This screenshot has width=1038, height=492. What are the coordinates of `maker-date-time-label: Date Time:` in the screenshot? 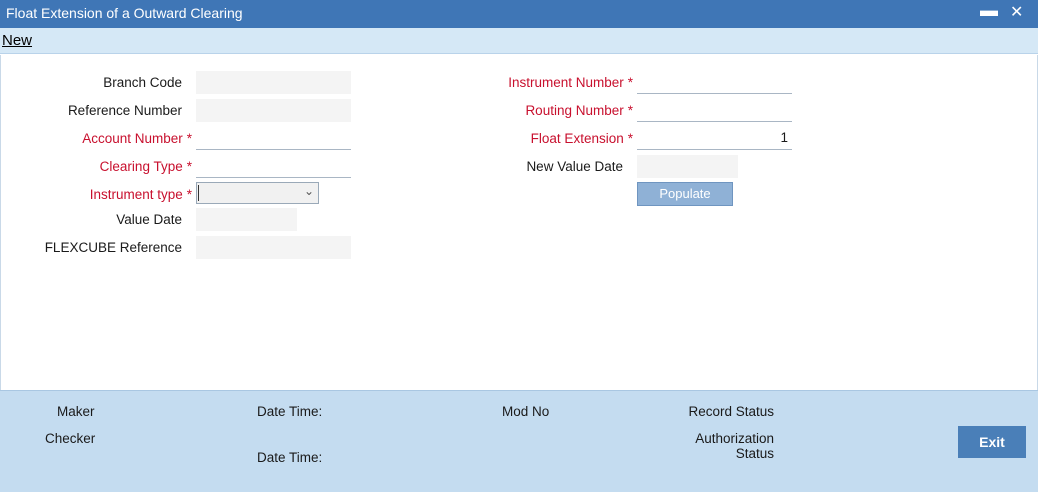 It's located at (290, 411).